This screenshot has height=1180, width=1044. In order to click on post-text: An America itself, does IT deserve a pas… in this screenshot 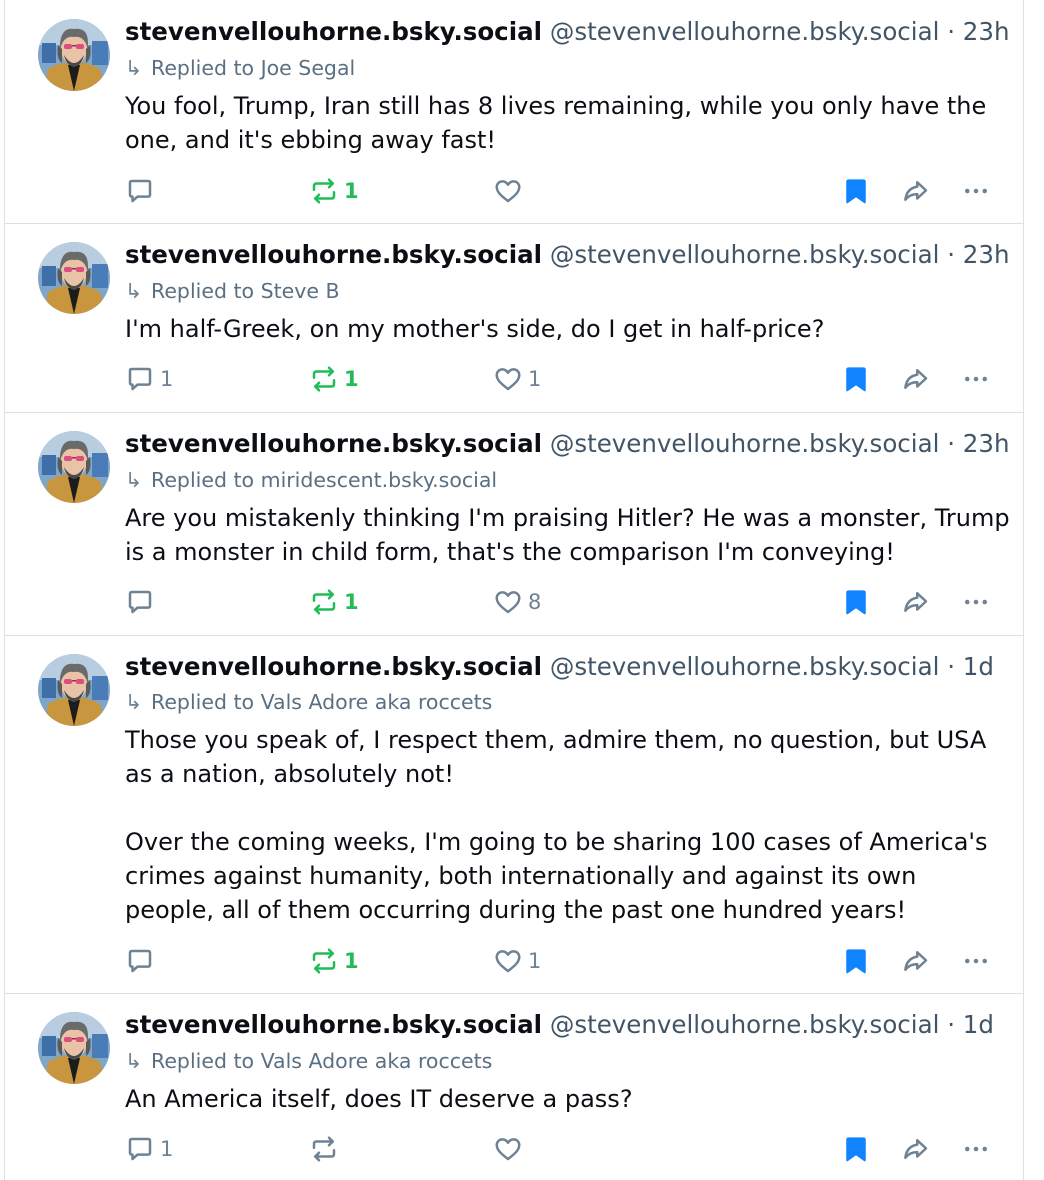, I will do `click(379, 1099)`.